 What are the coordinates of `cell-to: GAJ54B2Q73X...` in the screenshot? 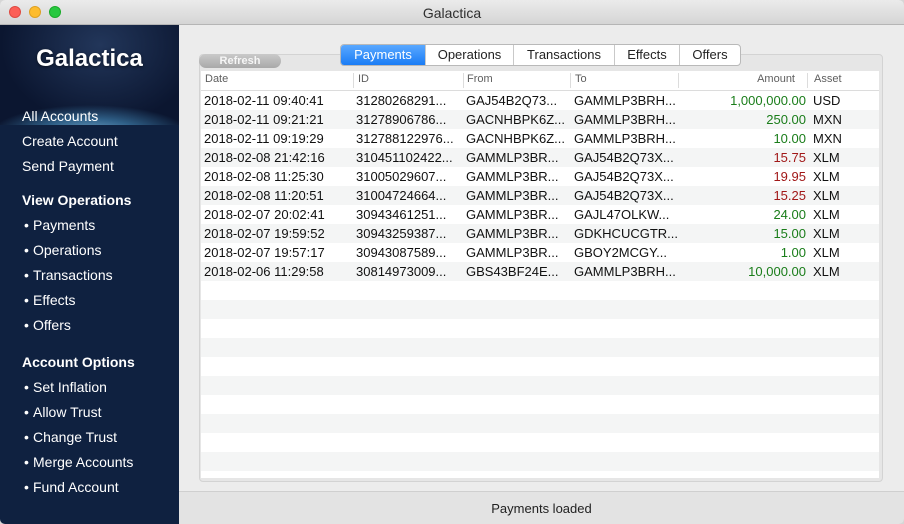 It's located at (624, 176).